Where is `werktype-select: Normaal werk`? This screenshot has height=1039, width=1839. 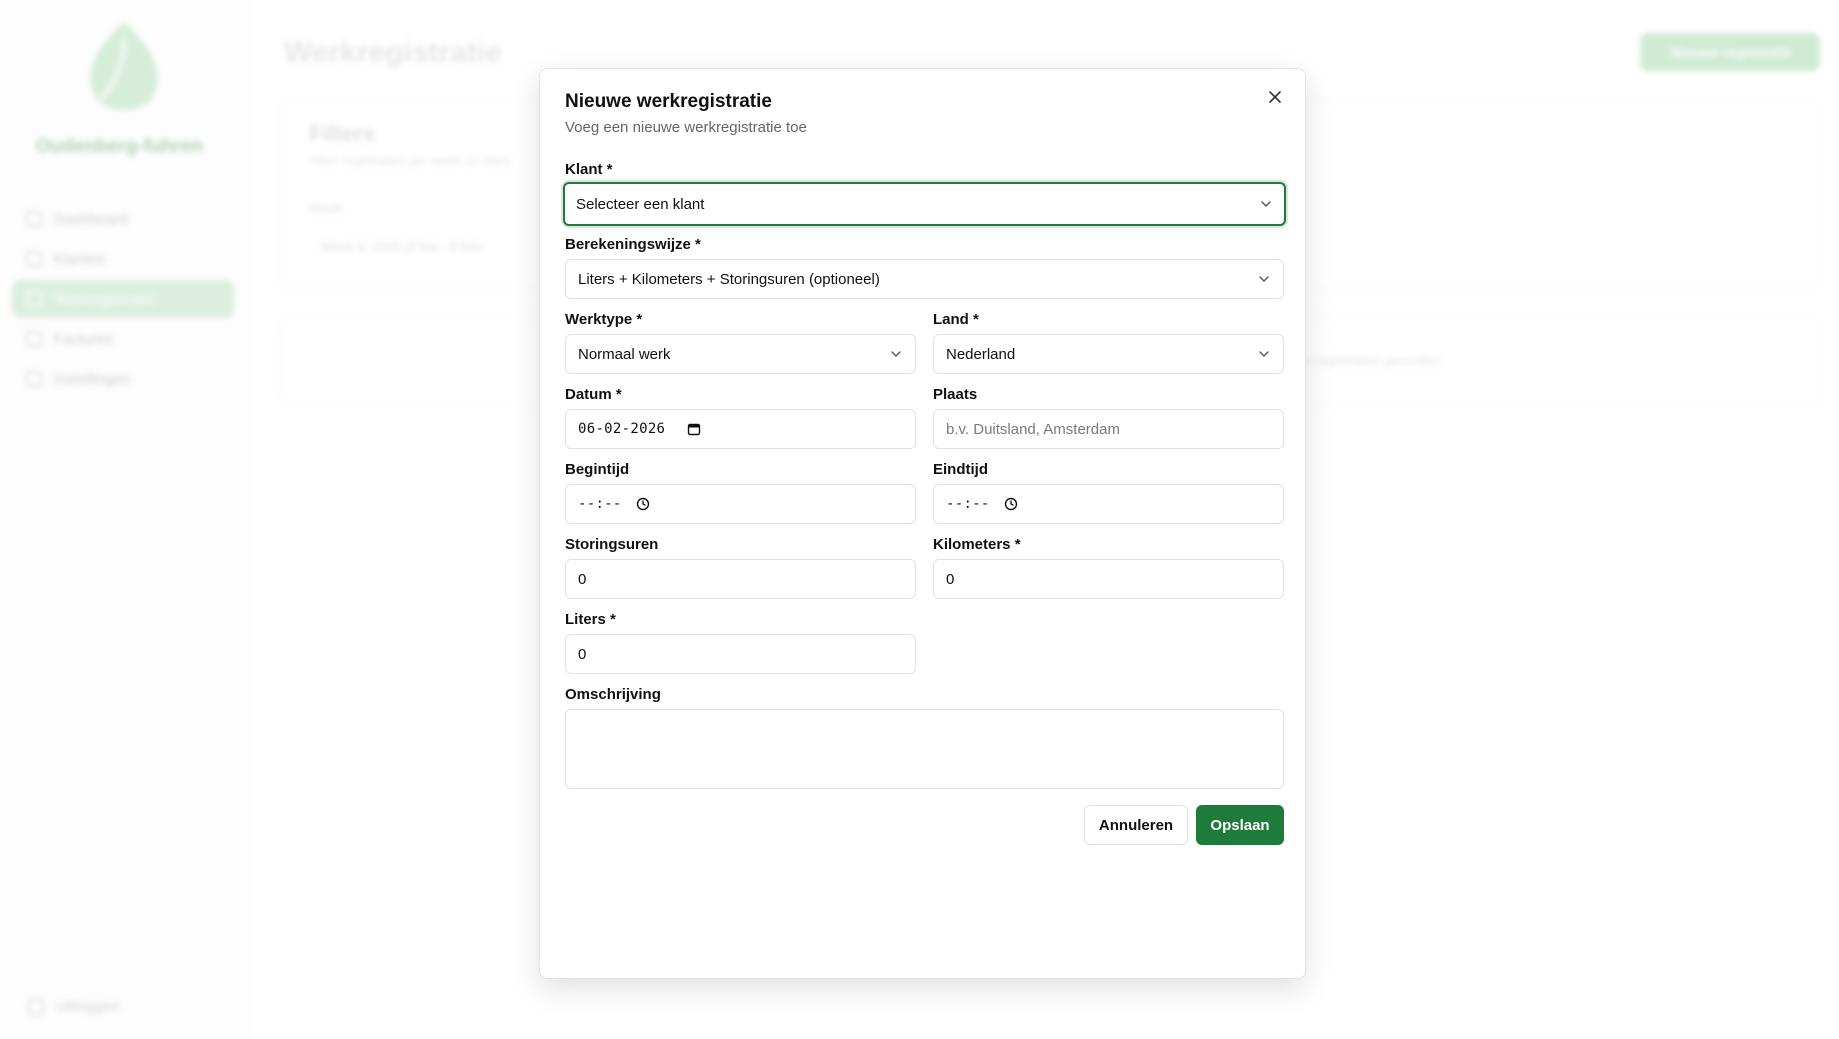 werktype-select: Normaal werk is located at coordinates (740, 354).